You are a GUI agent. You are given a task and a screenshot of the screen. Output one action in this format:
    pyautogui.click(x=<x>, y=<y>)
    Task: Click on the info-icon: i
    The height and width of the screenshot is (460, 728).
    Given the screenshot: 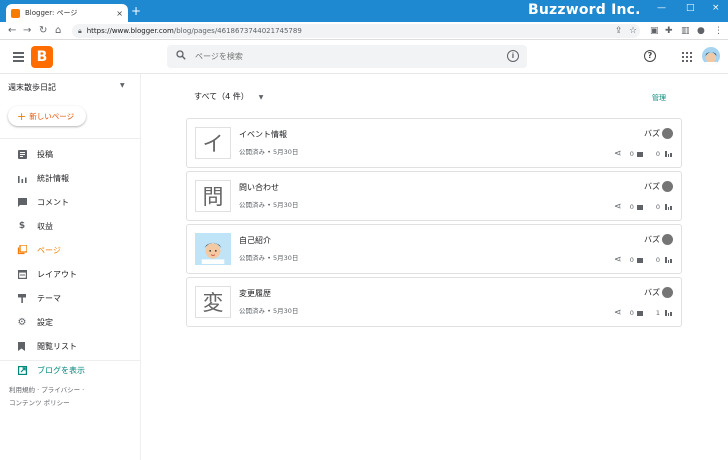 What is the action you would take?
    pyautogui.click(x=513, y=56)
    